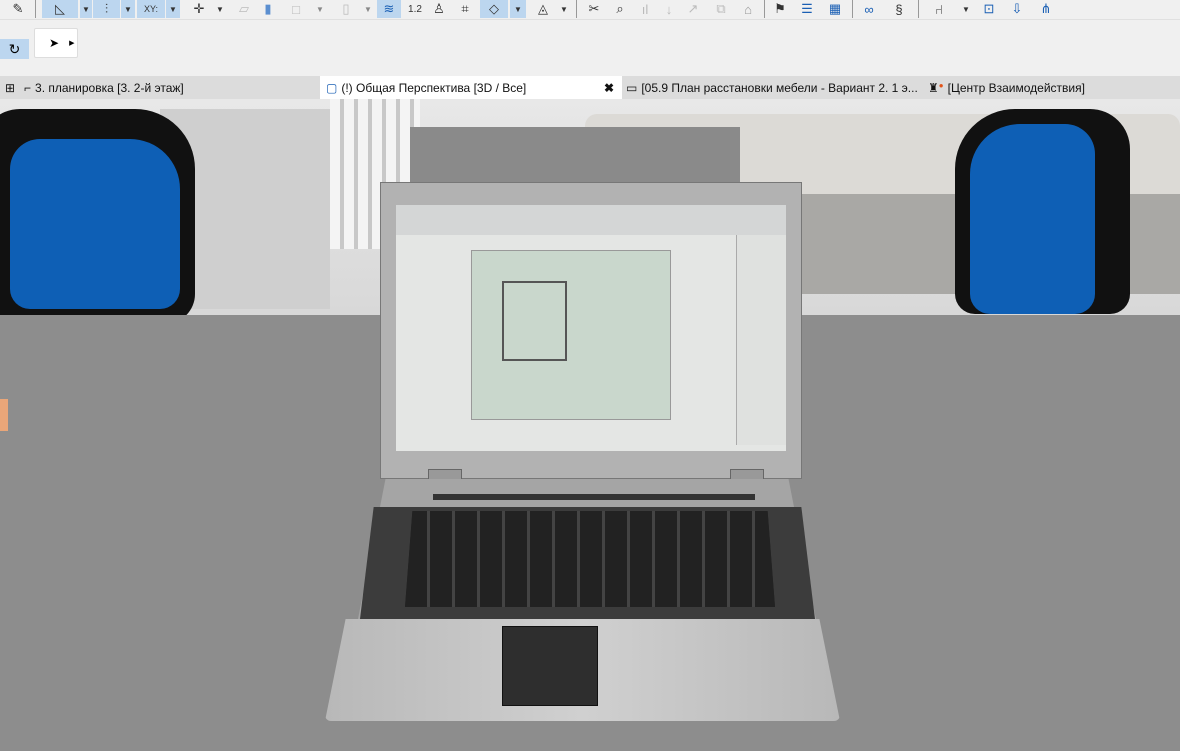 The width and height of the screenshot is (1180, 751). I want to click on xy-coordinates-icon: XY:, so click(151, 9).